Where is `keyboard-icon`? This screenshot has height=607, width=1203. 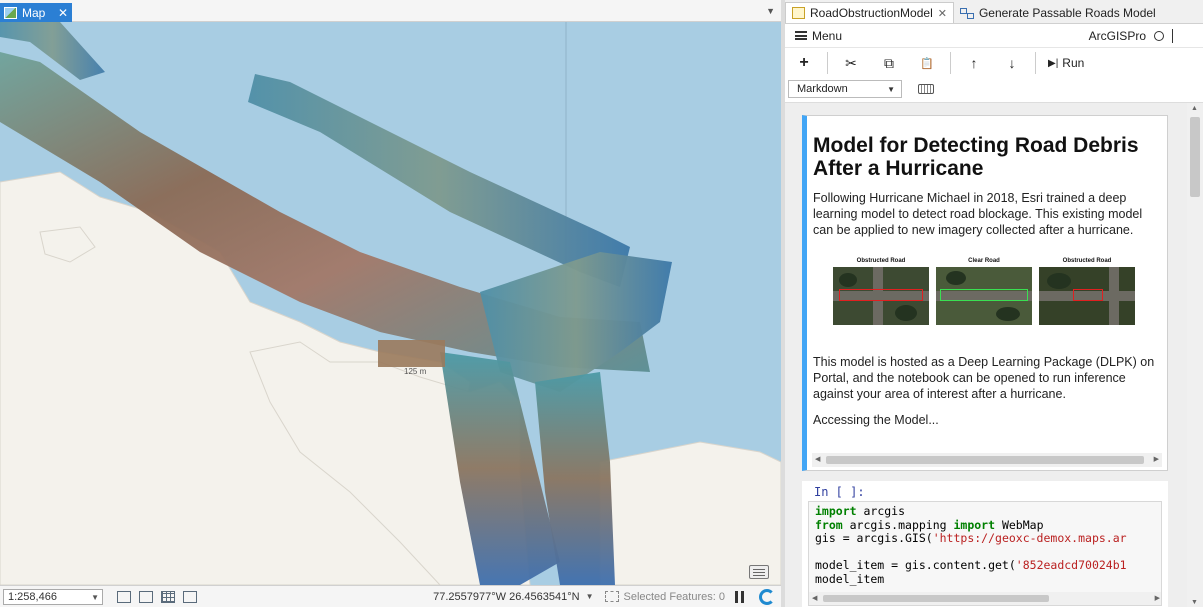
keyboard-icon is located at coordinates (926, 89).